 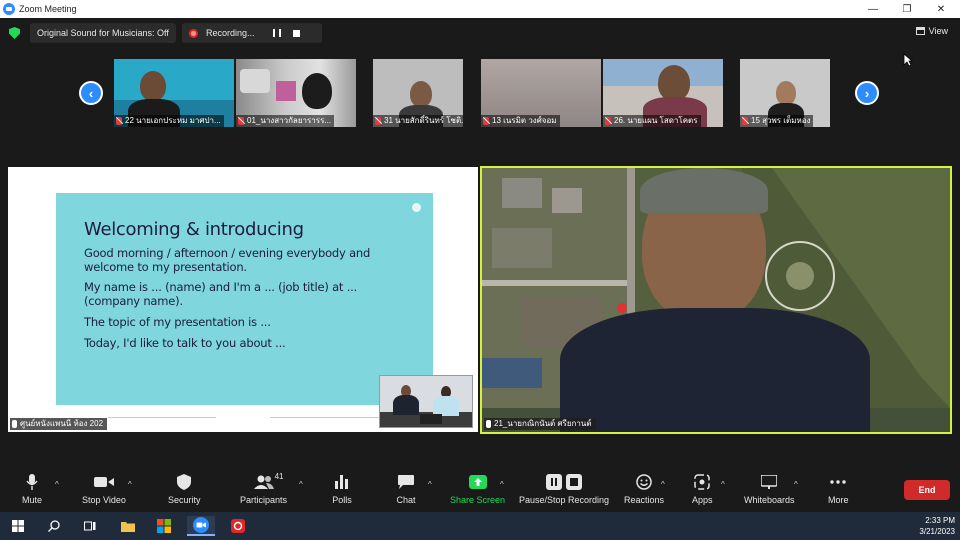 I want to click on original-sound-button: Original Sound for Musicians: Off, so click(x=103, y=33).